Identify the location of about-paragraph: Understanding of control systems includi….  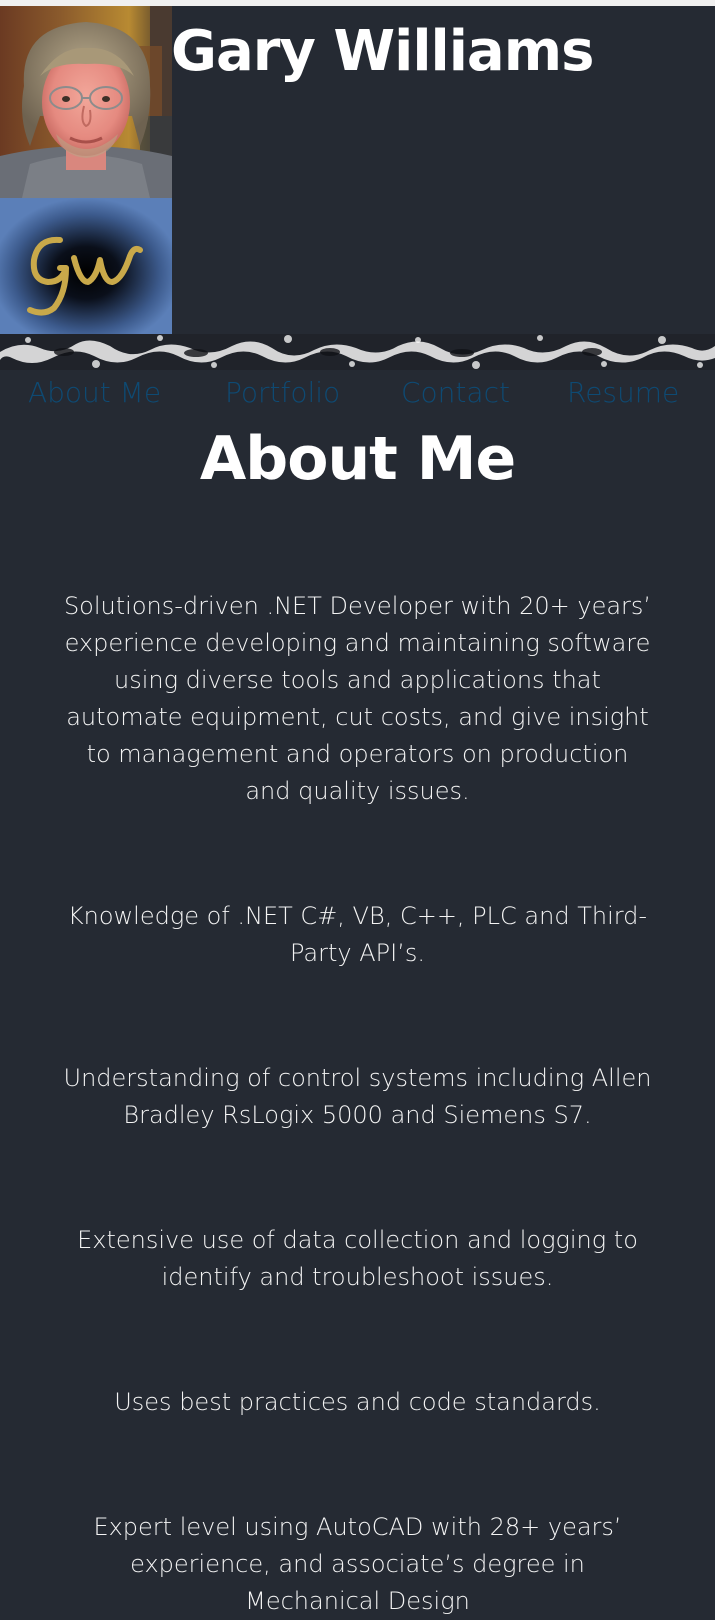
(357, 1096).